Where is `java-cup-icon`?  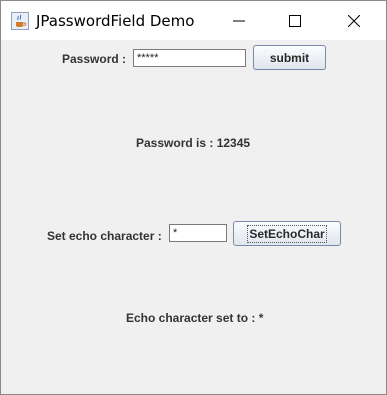
java-cup-icon is located at coordinates (20, 21).